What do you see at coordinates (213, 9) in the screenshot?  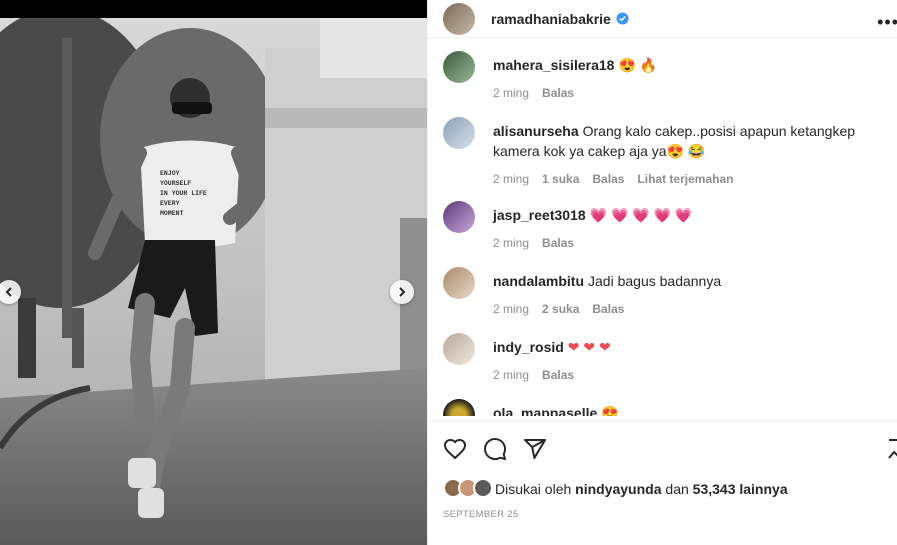 I see `top-bar` at bounding box center [213, 9].